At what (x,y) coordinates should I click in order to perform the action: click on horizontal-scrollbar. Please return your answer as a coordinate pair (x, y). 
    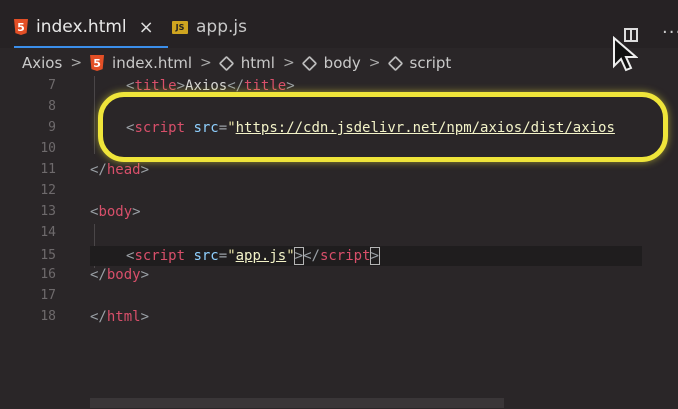
    Looking at the image, I should click on (297, 403).